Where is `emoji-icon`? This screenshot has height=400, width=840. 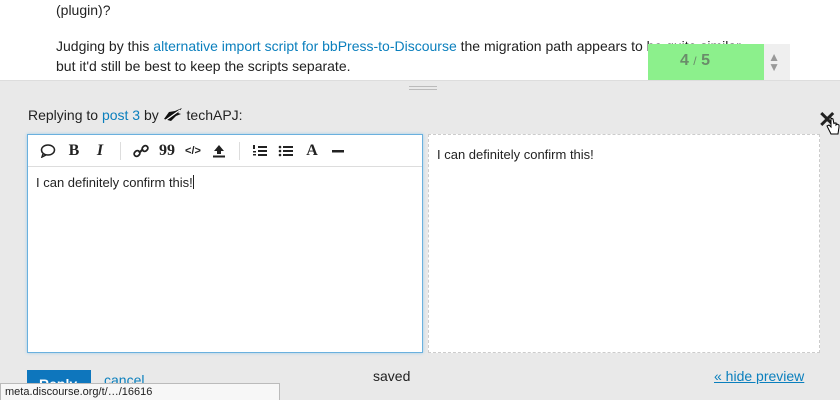
emoji-icon is located at coordinates (48, 151).